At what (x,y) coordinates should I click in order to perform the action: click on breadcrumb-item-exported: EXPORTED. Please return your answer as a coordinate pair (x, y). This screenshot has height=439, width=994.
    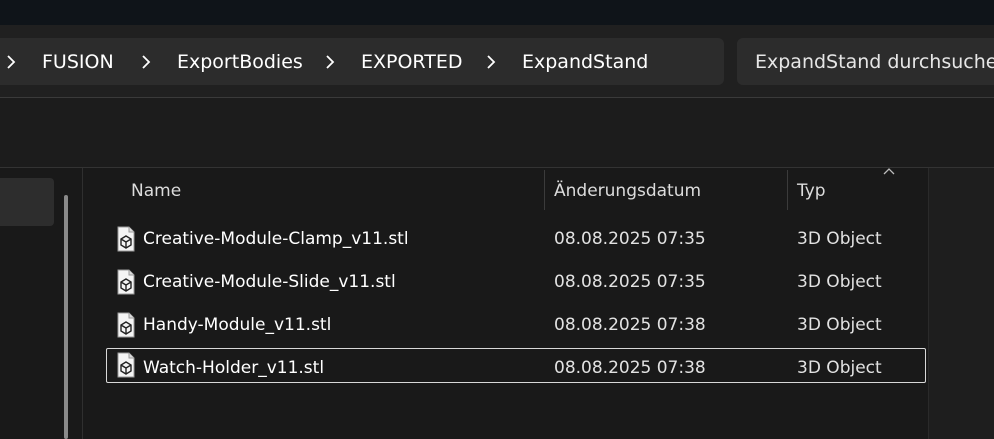
    Looking at the image, I should click on (412, 62).